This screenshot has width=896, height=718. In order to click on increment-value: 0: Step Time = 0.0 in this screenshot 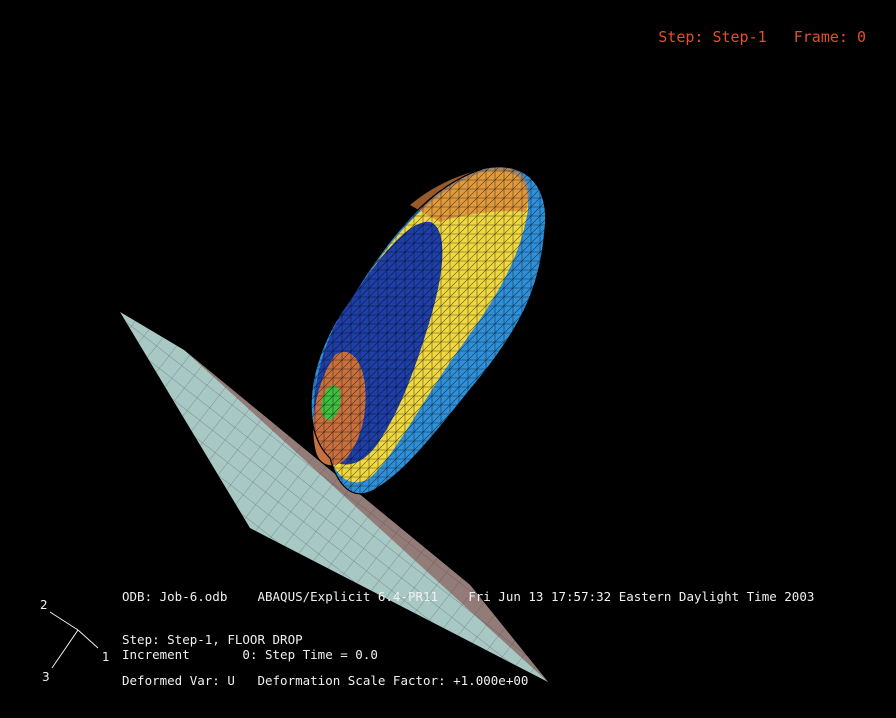, I will do `click(310, 654)`.